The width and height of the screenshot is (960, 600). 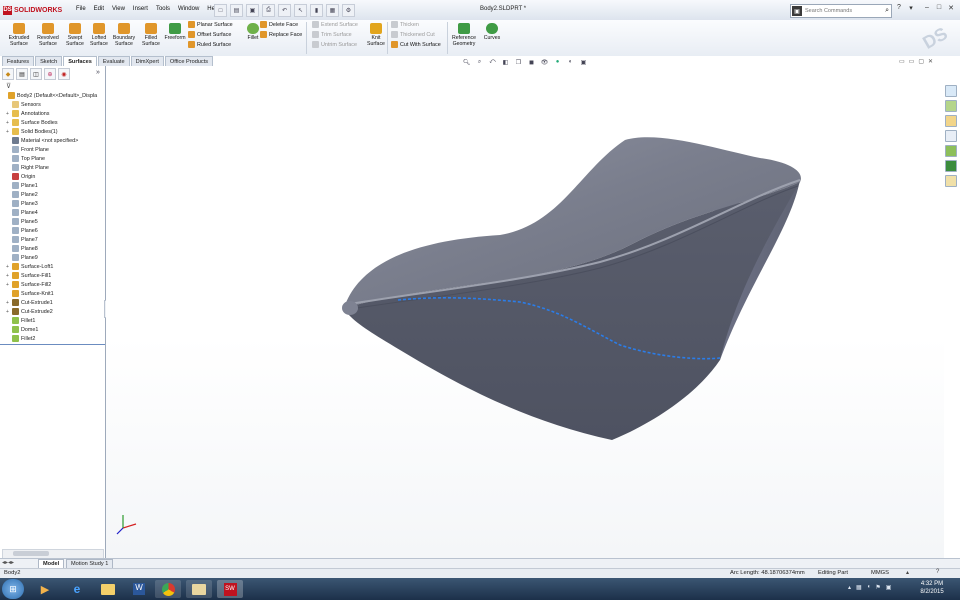 I want to click on viewport-maximize-icon: ▢, so click(x=921, y=61).